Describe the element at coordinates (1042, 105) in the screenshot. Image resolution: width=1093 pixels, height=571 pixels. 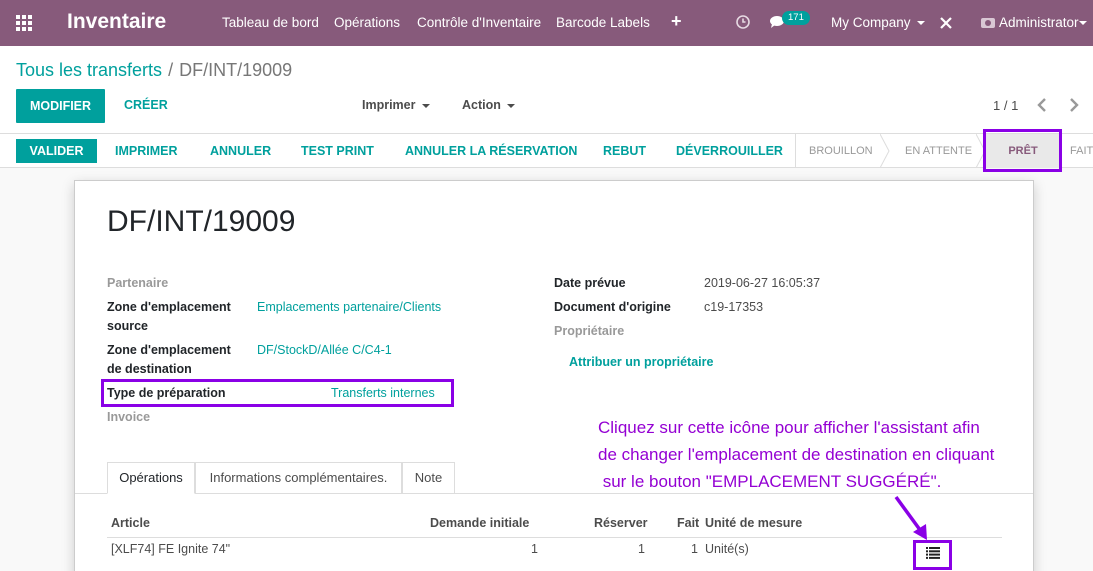
I see `previous-record-icon` at that location.